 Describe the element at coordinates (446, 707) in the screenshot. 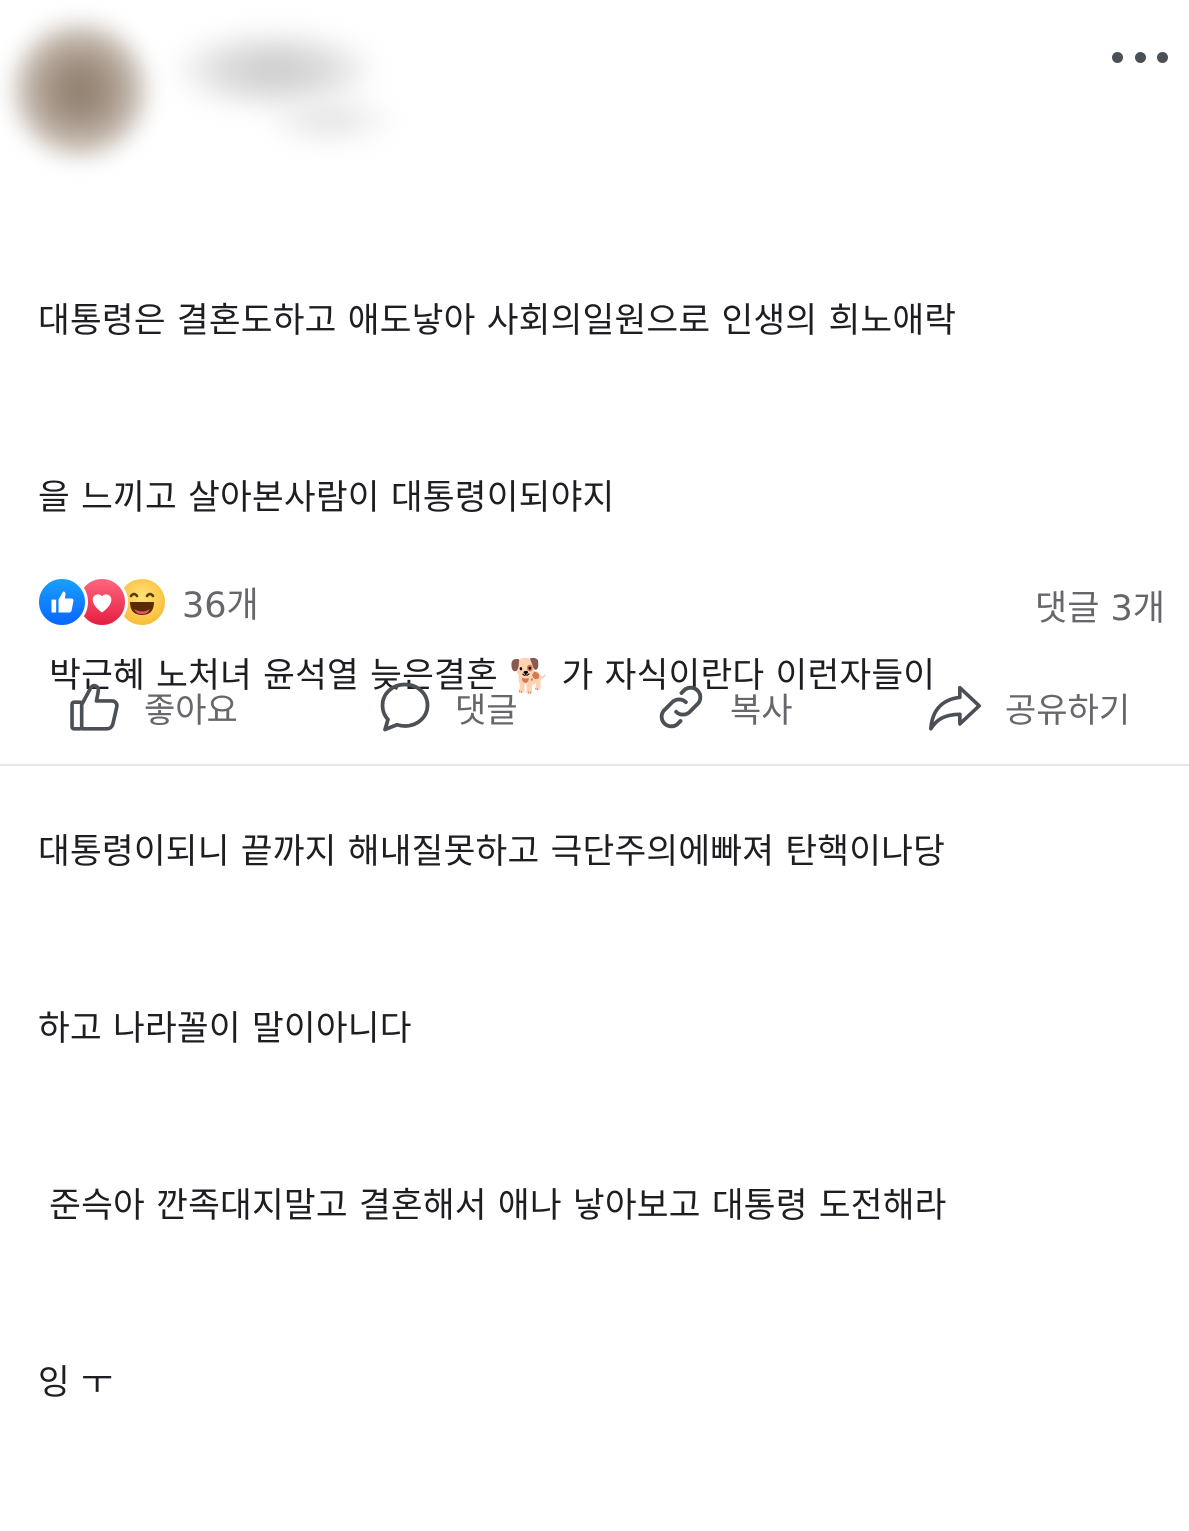

I see `comment-button: 댓글` at that location.